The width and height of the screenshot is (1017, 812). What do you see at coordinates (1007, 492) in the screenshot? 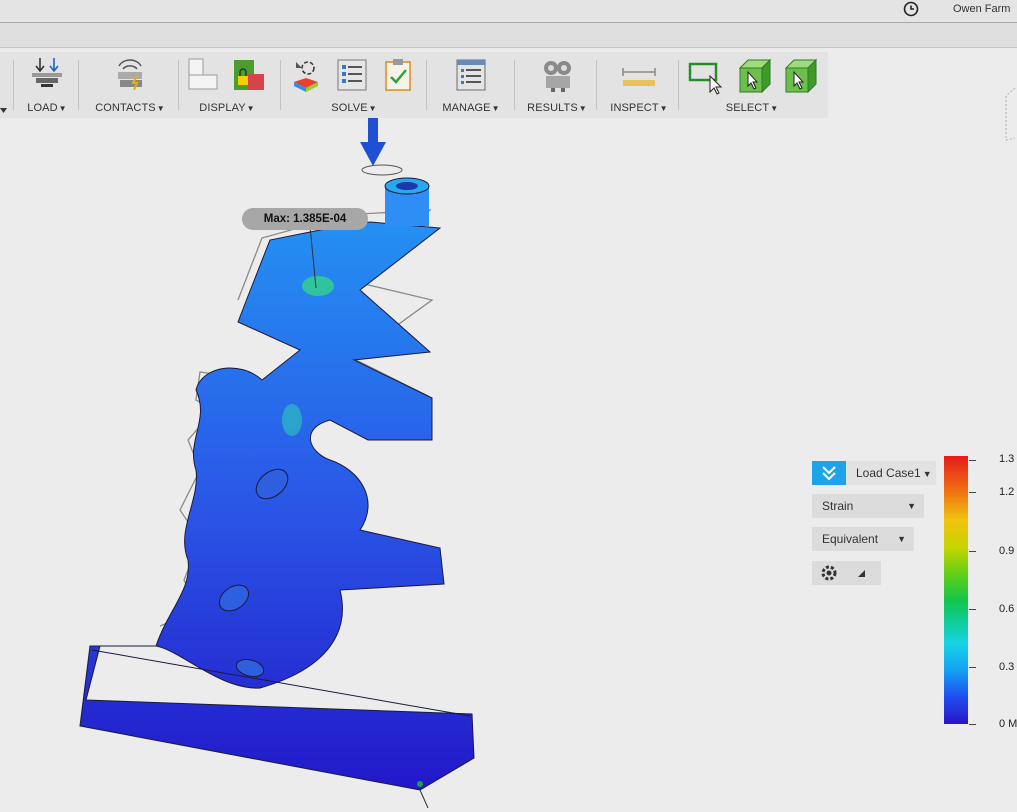
I see `legend-label: 1.2` at bounding box center [1007, 492].